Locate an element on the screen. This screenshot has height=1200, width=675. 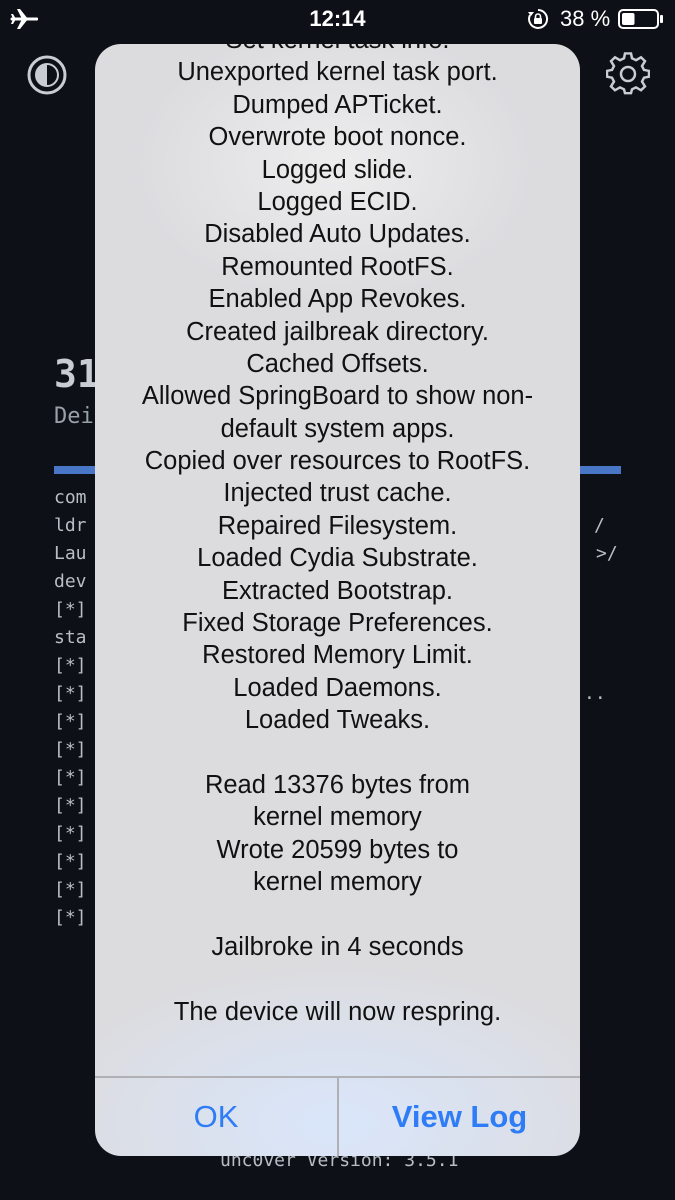
log-line-text: dev is located at coordinates (70, 581).